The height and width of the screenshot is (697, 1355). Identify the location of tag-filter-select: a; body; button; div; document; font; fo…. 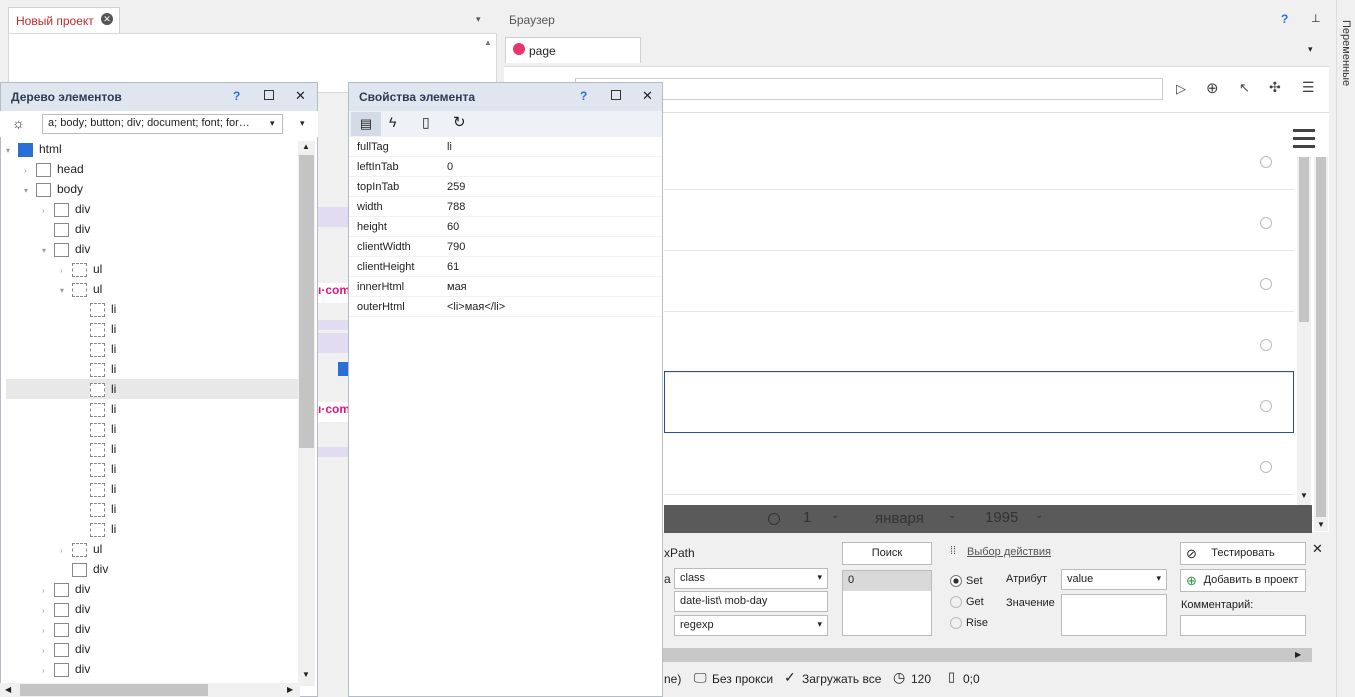
(162, 124).